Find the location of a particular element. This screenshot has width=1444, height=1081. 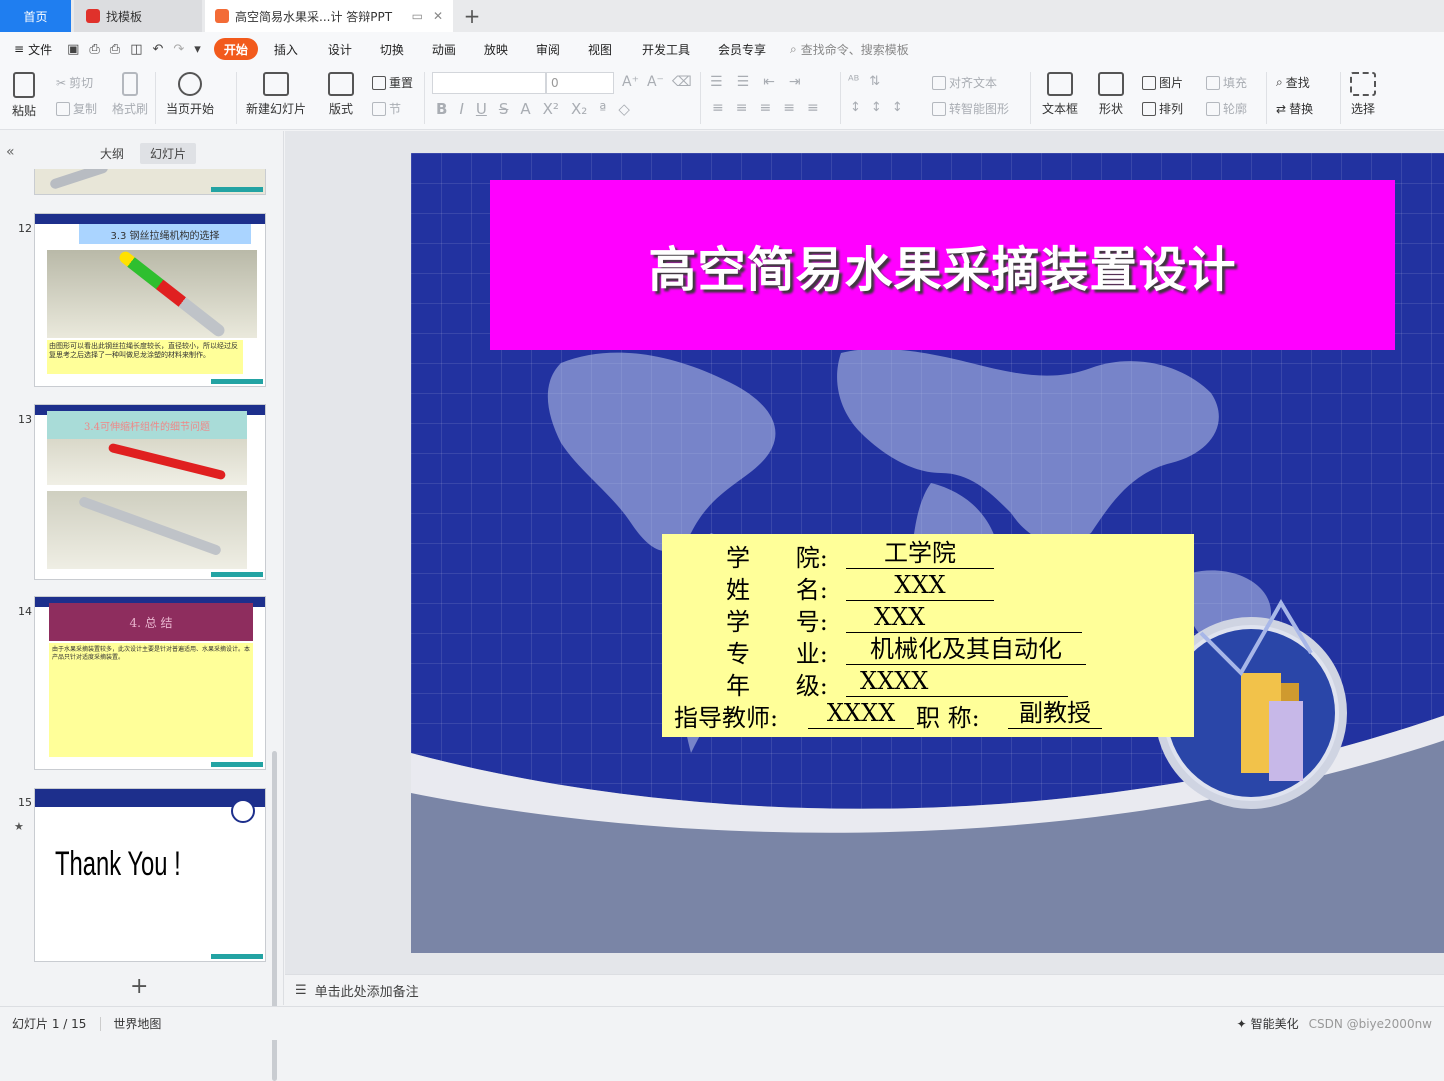

slide-title: 高空简易水果采摘装置设计 is located at coordinates (942, 270).